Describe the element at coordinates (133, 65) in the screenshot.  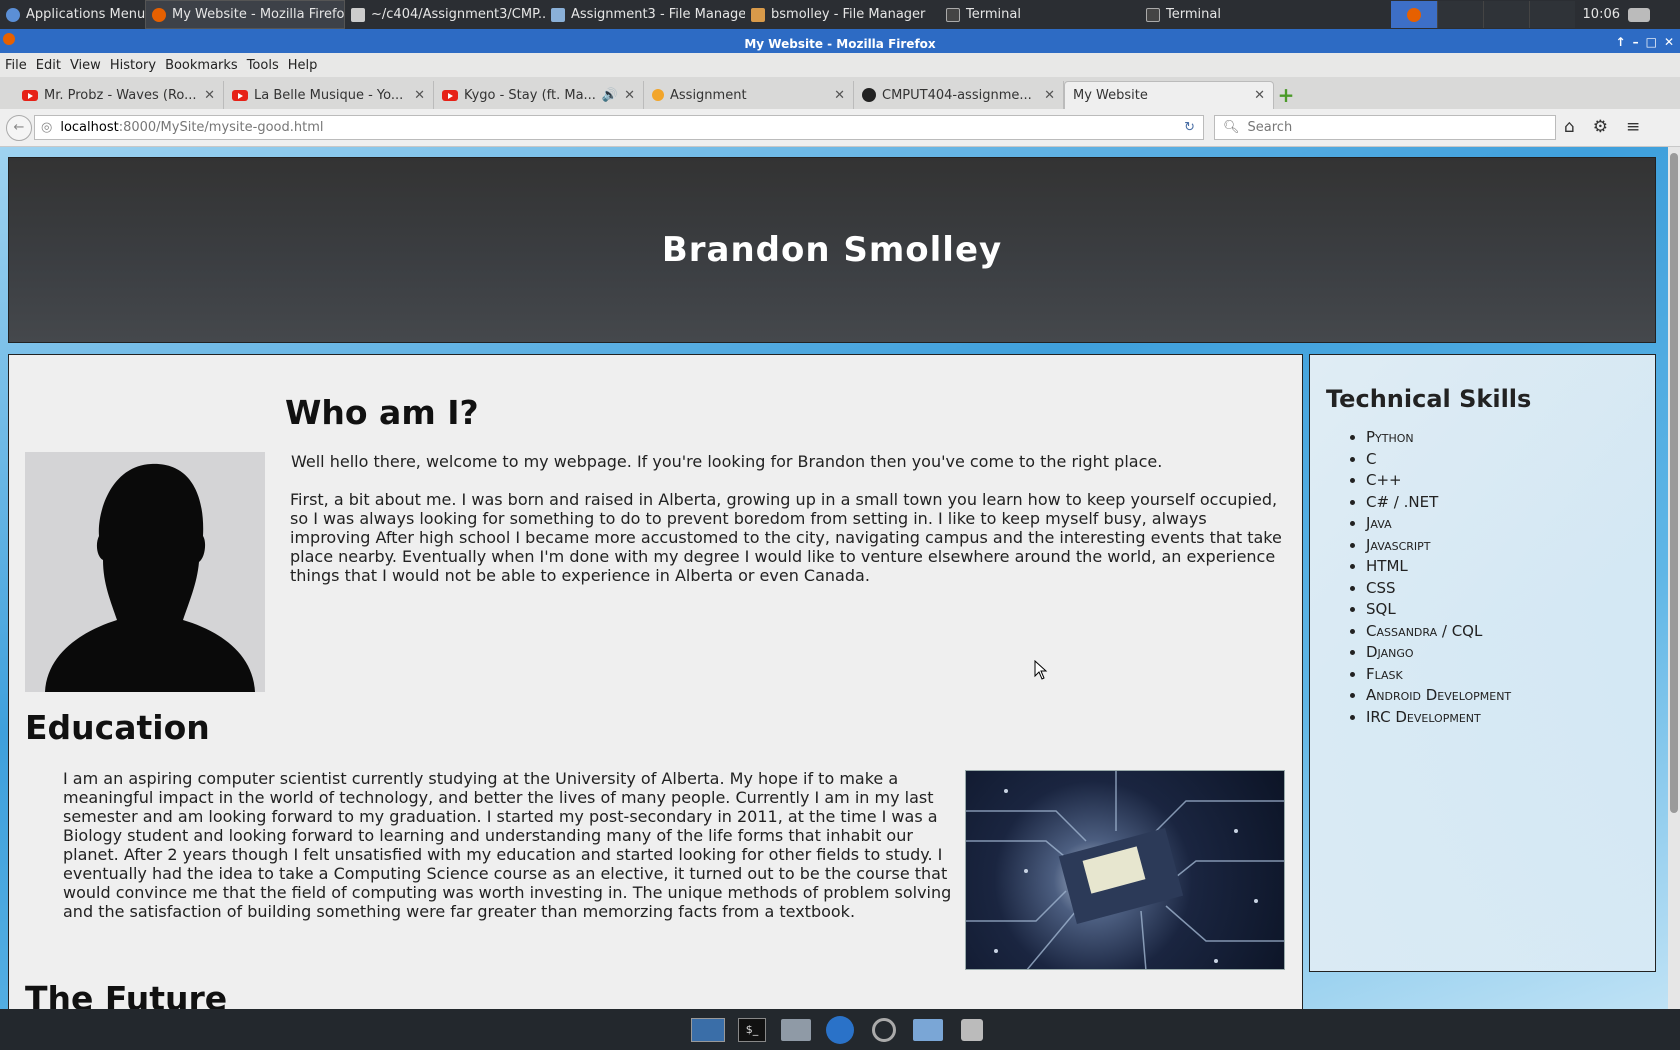
I see `menu-history: History` at that location.